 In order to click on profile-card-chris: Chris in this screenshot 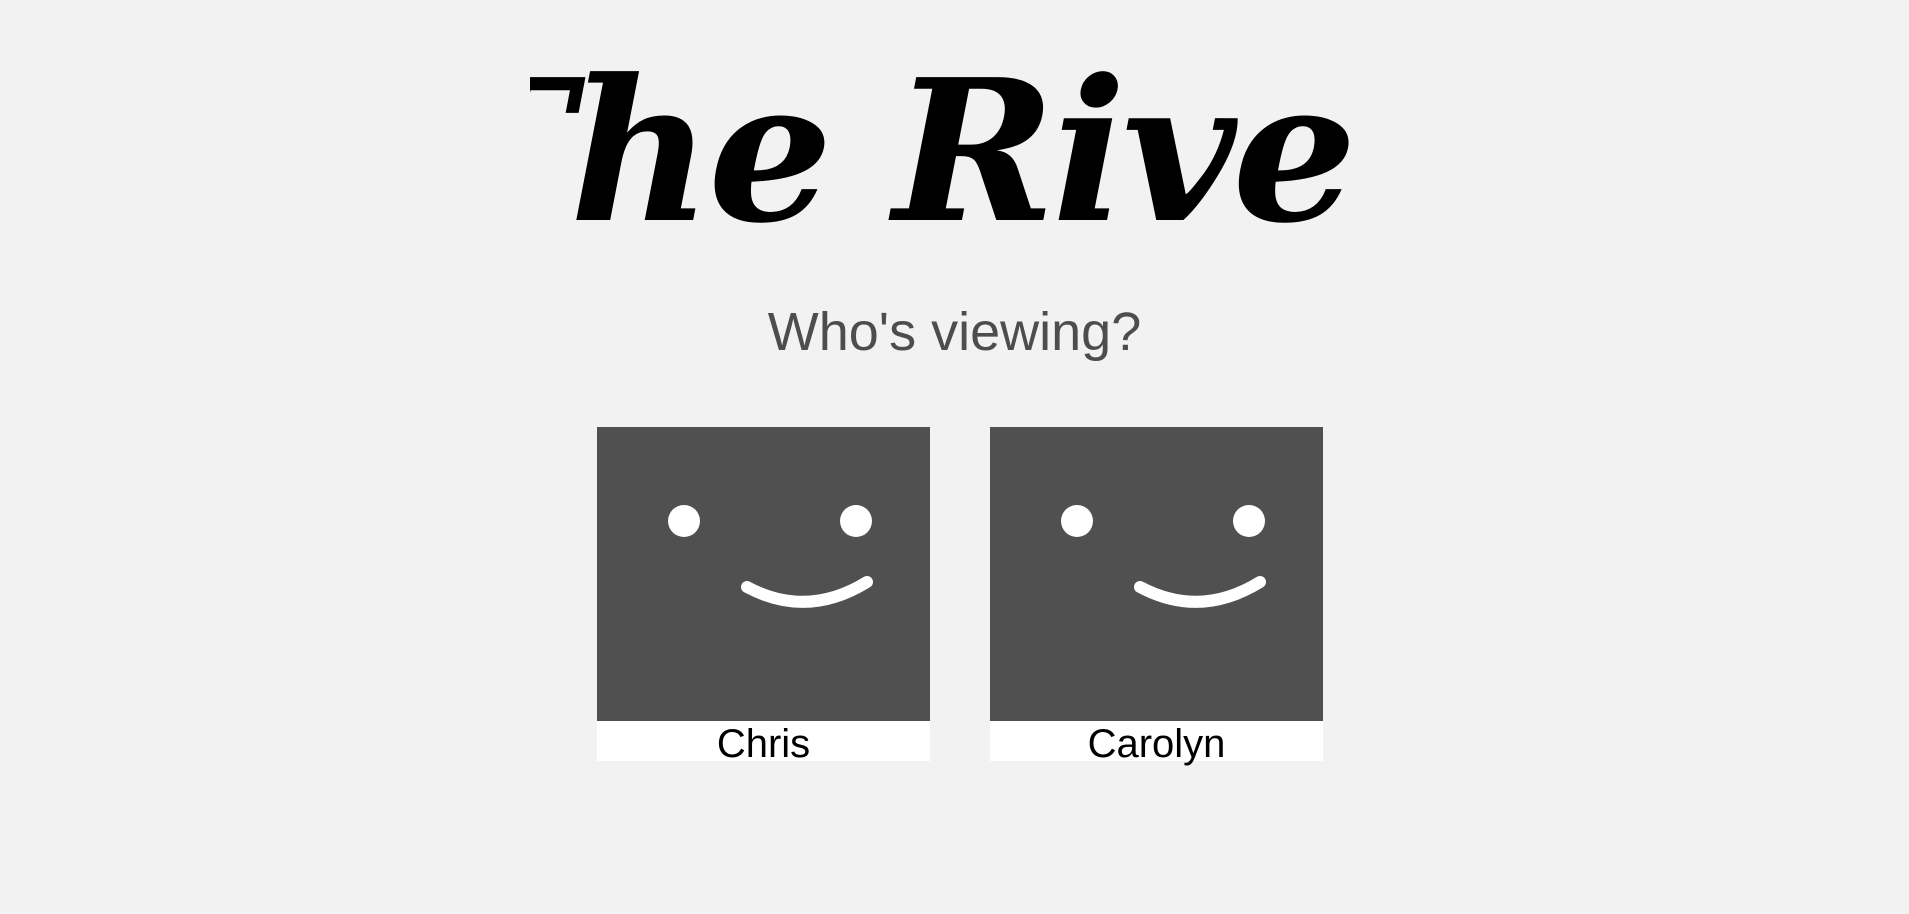, I will do `click(763, 596)`.